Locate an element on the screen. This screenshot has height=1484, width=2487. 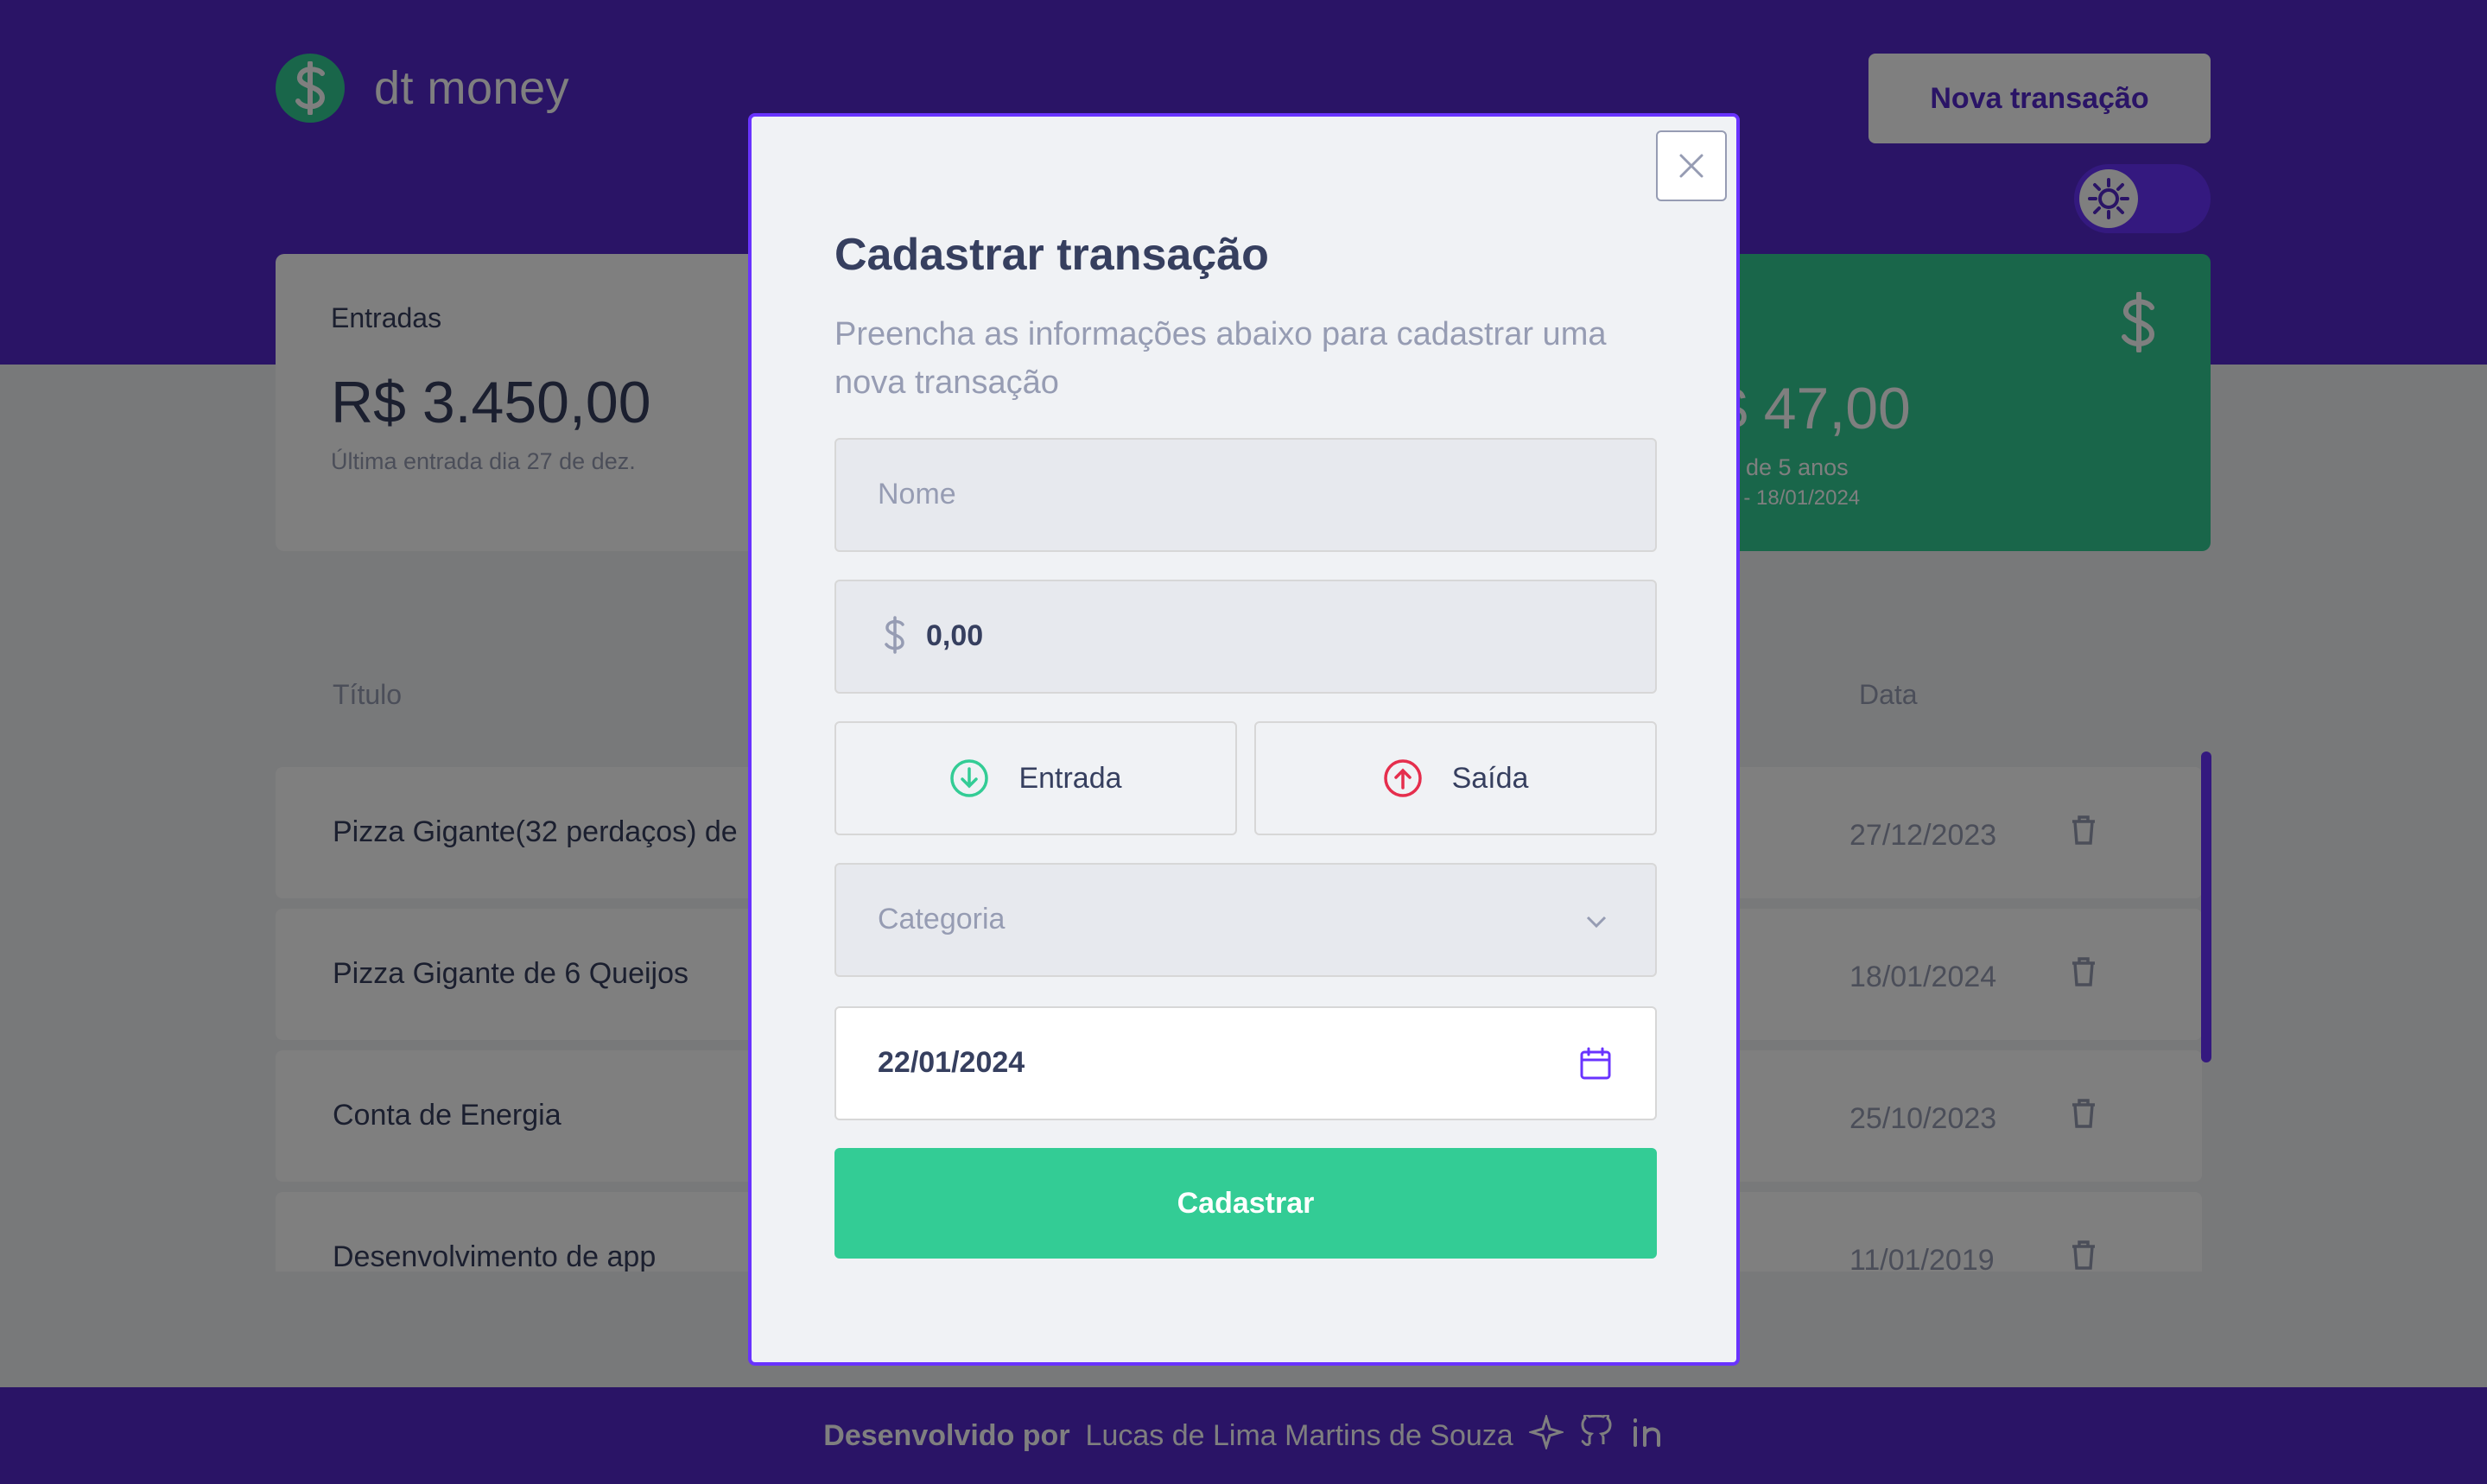
chevron-down-icon is located at coordinates (1596, 925).